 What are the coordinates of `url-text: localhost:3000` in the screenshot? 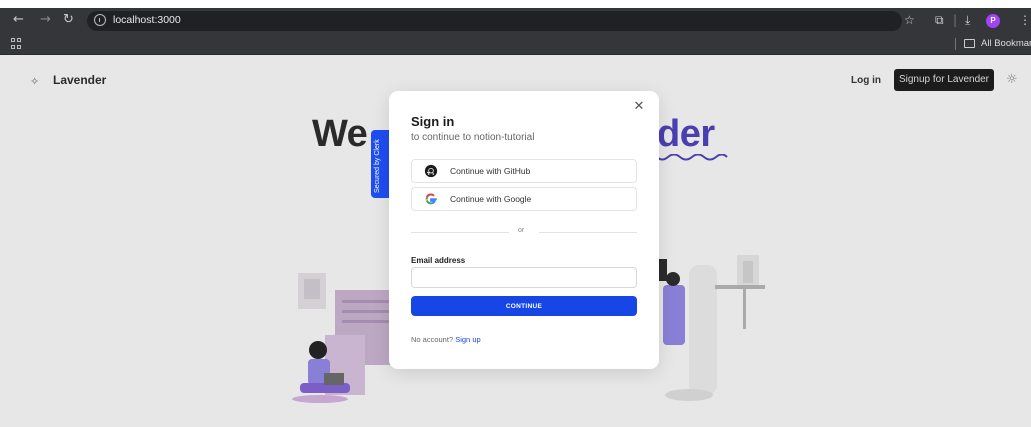 It's located at (147, 20).